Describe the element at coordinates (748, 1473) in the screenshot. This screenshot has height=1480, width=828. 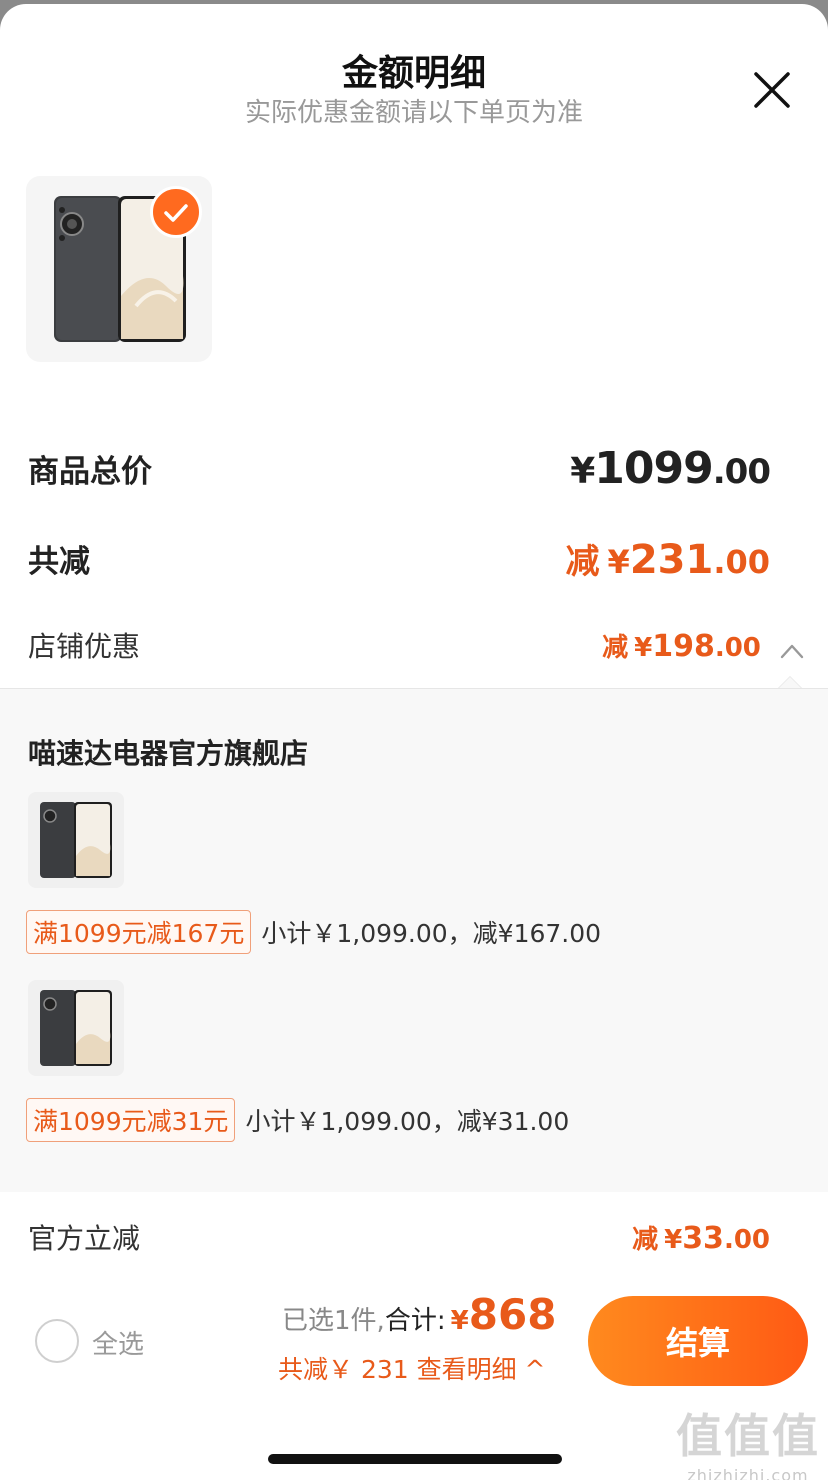
I see `watermark-url: zhizhizhi.com` at that location.